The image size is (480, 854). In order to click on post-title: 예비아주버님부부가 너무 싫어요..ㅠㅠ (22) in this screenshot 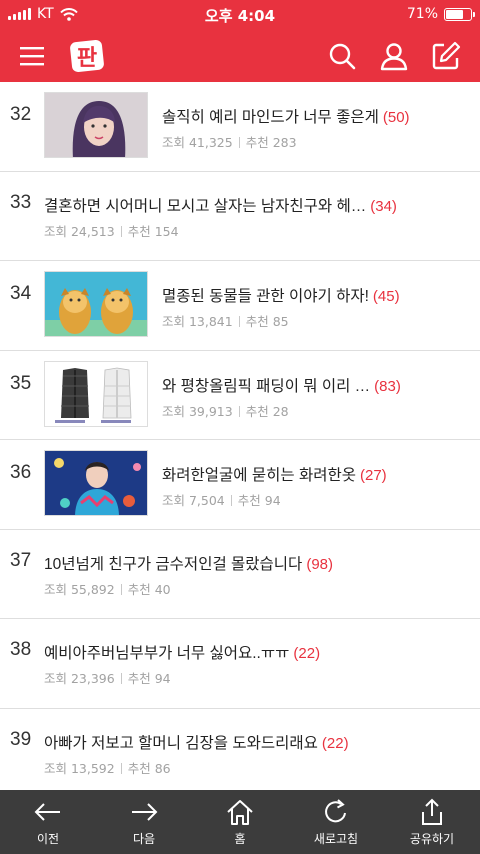, I will do `click(182, 652)`.